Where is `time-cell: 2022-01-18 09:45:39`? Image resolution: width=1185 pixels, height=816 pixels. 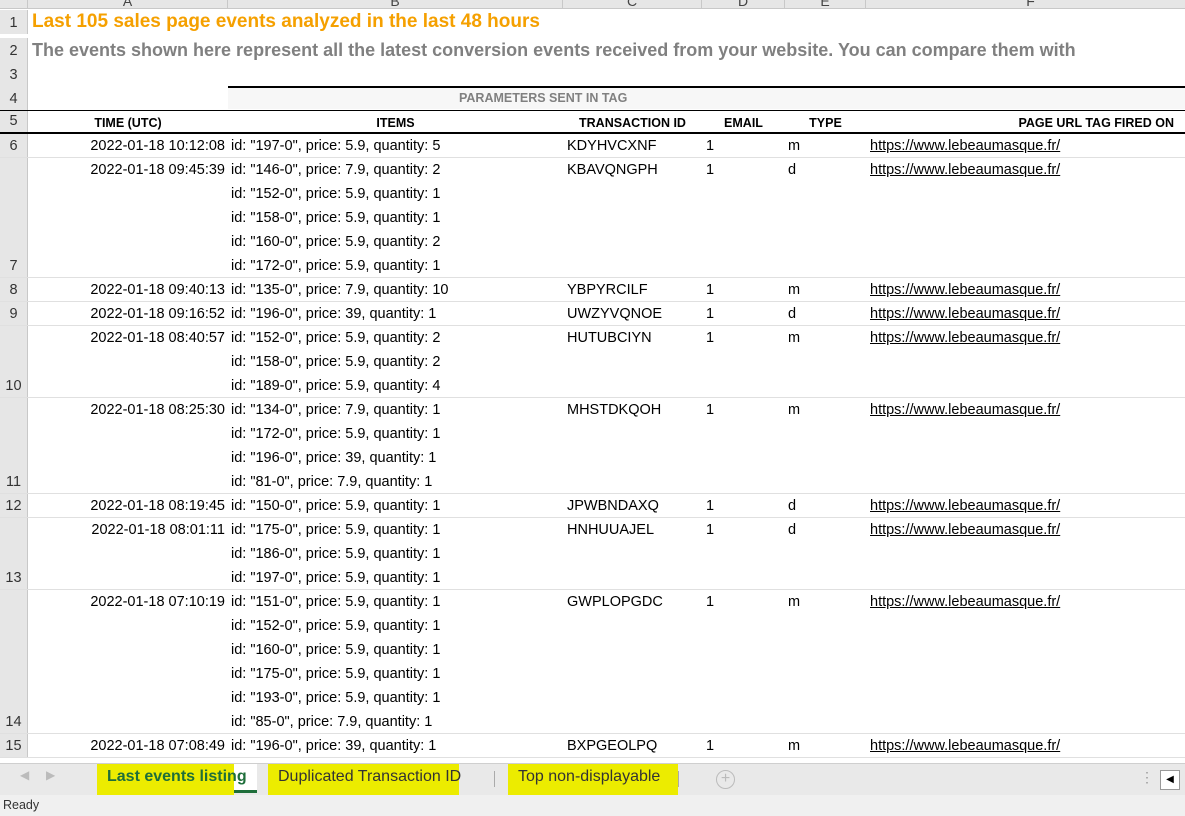
time-cell: 2022-01-18 09:45:39 is located at coordinates (128, 170).